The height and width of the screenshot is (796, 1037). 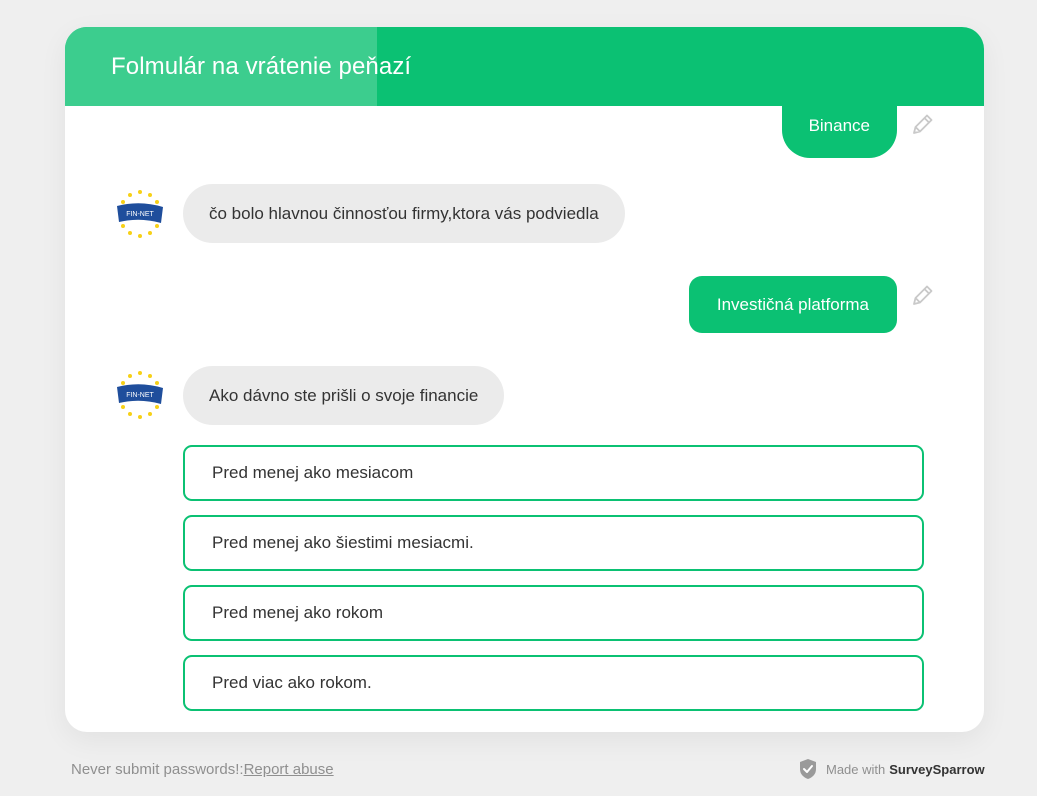 I want to click on header-bar: Folmulár na vrátenie peňazí, so click(x=524, y=66).